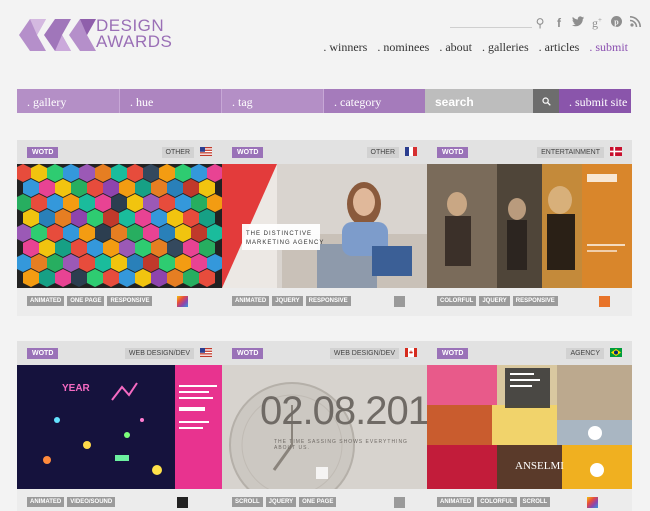  I want to click on tag-list: ANIMATED COLORFUL SCROLL, so click(494, 502).